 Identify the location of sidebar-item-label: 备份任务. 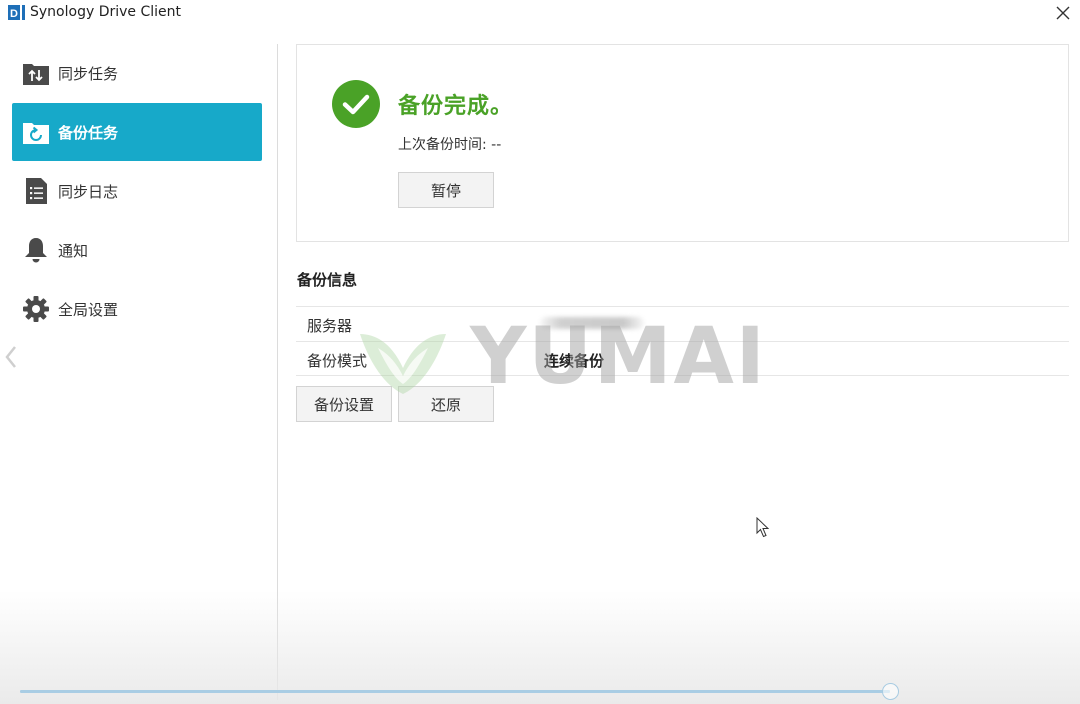
(88, 132).